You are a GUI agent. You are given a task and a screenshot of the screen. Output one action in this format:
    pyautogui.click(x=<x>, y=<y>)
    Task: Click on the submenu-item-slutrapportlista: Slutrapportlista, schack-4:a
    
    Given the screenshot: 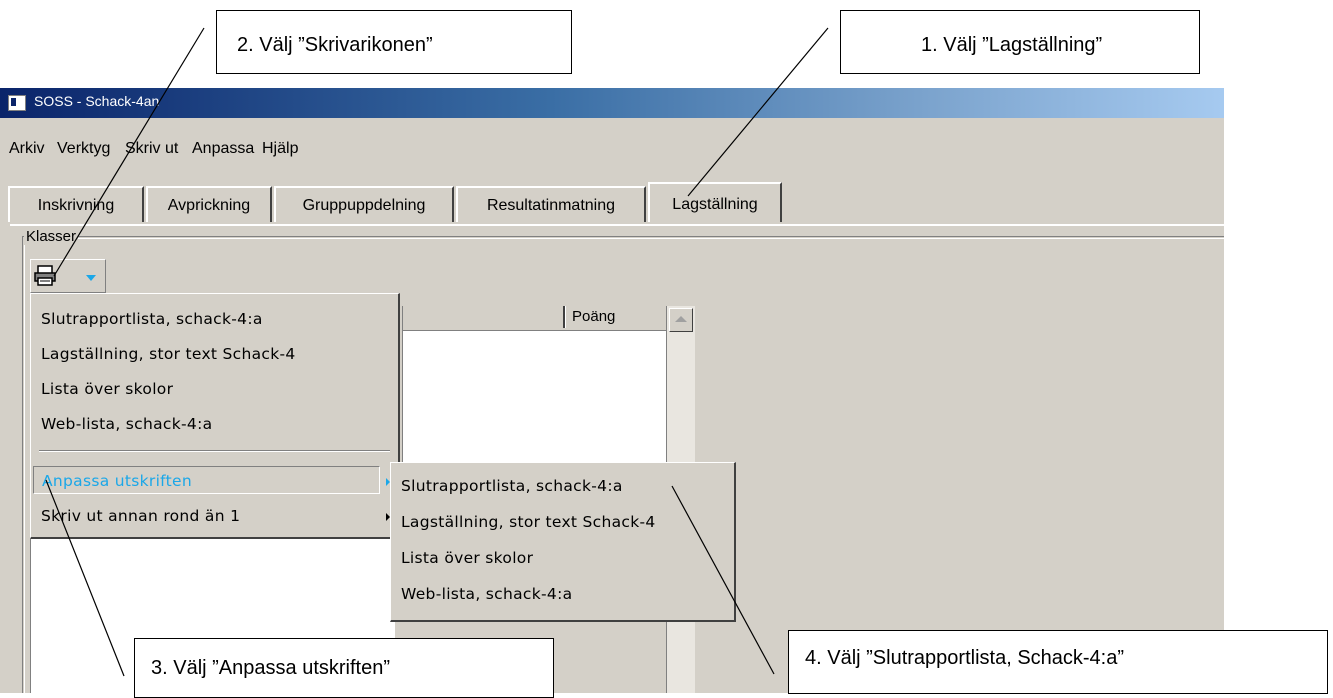 What is the action you would take?
    pyautogui.click(x=562, y=486)
    